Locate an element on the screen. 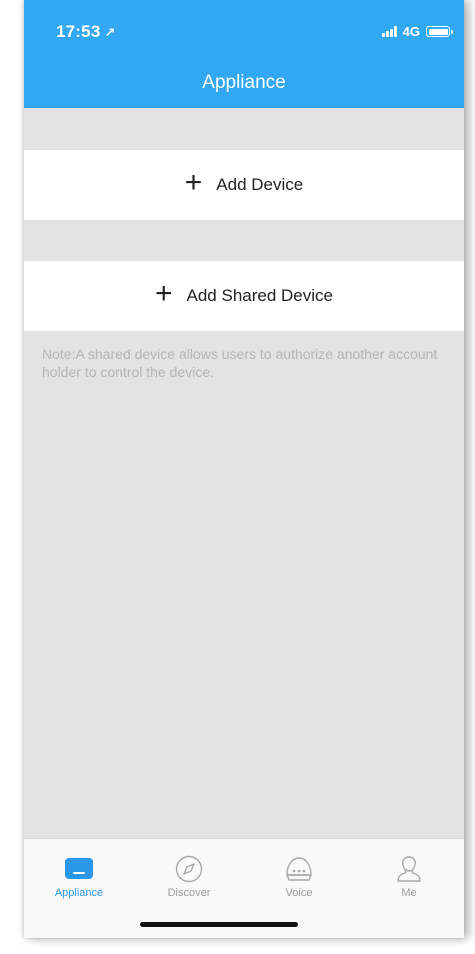 This screenshot has height=954, width=475. add-device-button: + Add Device is located at coordinates (244, 185).